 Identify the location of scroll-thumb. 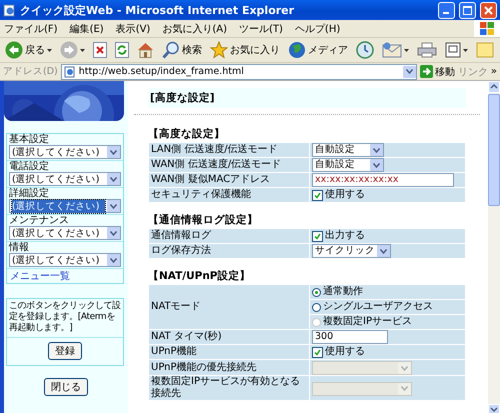
(494, 150).